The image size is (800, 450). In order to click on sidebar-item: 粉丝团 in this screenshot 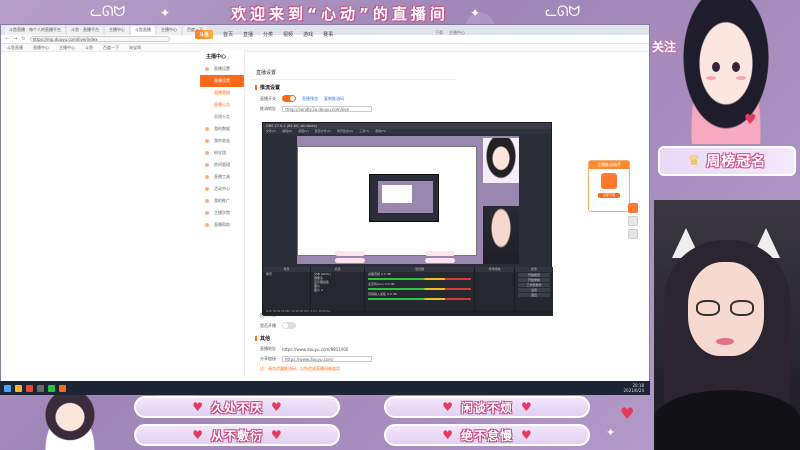, I will do `click(222, 153)`.